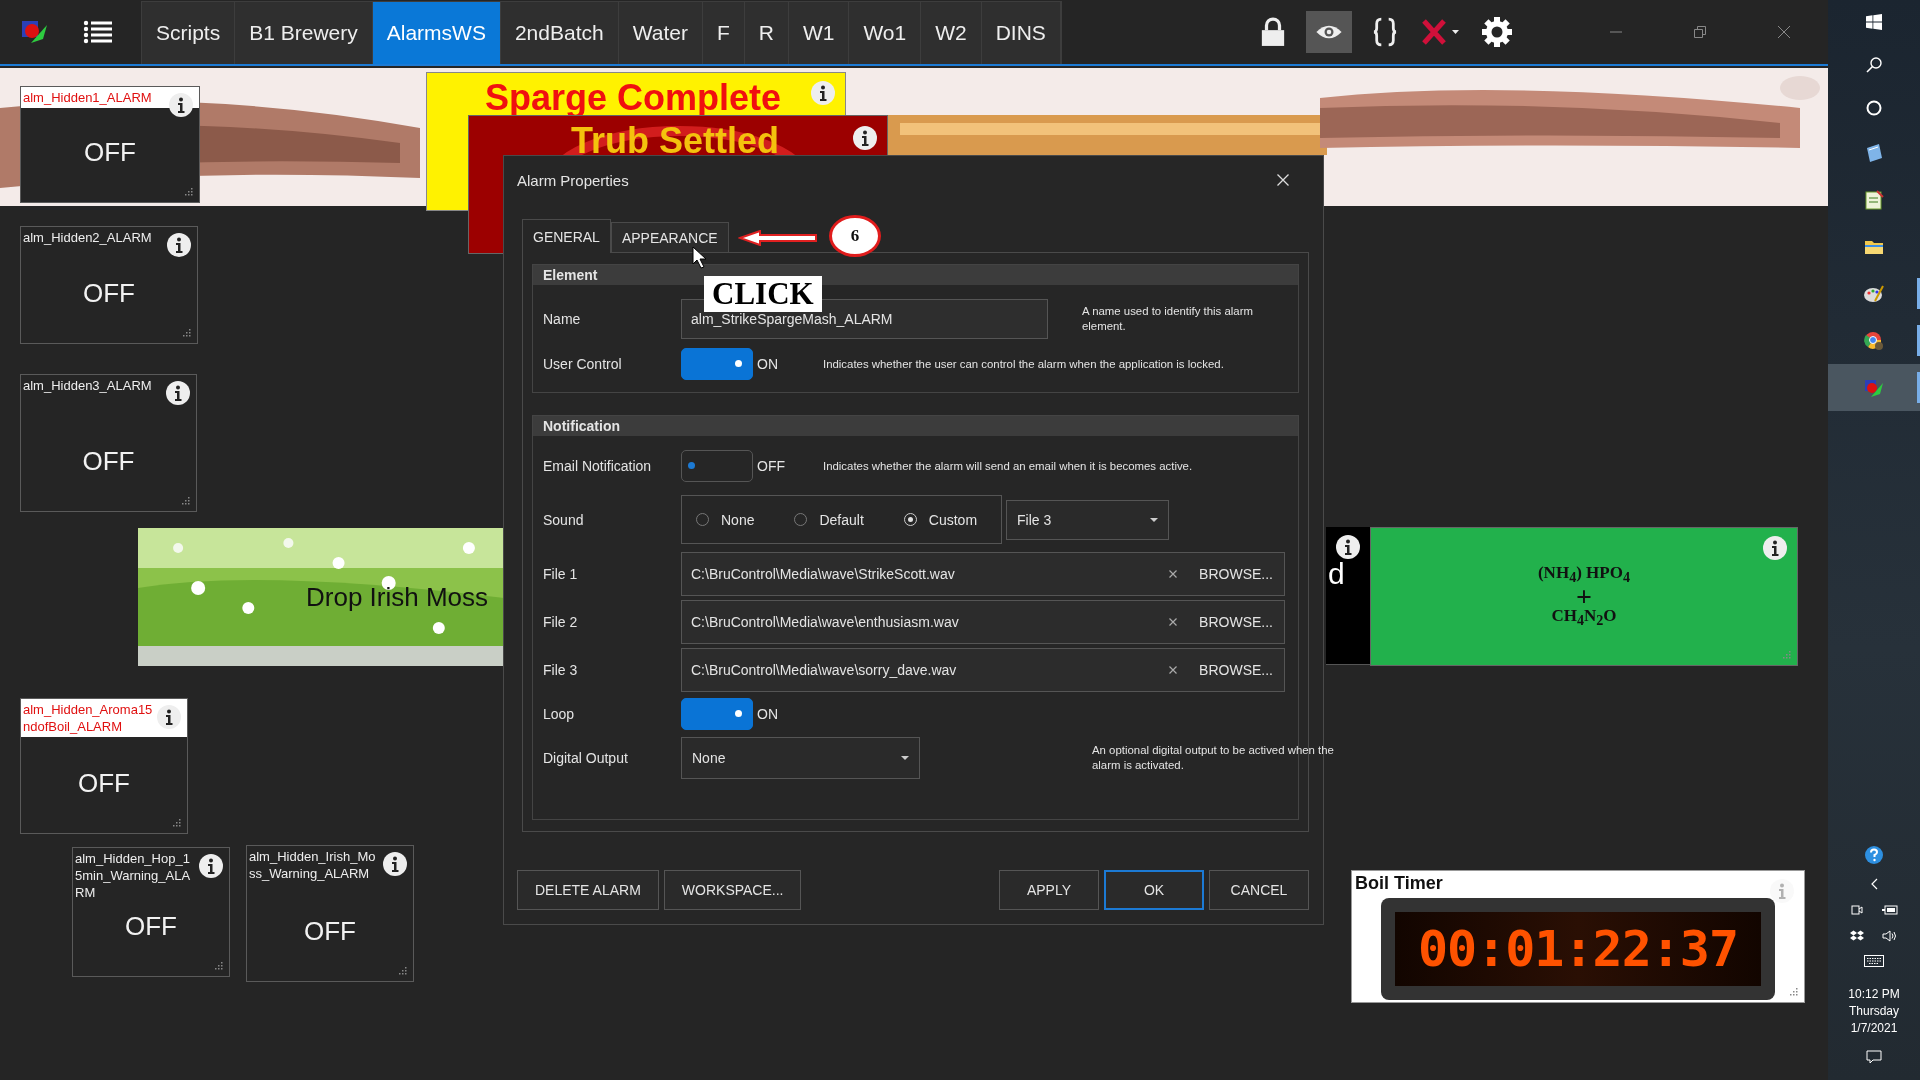  Describe the element at coordinates (559, 714) in the screenshot. I see `field-label: Loop` at that location.